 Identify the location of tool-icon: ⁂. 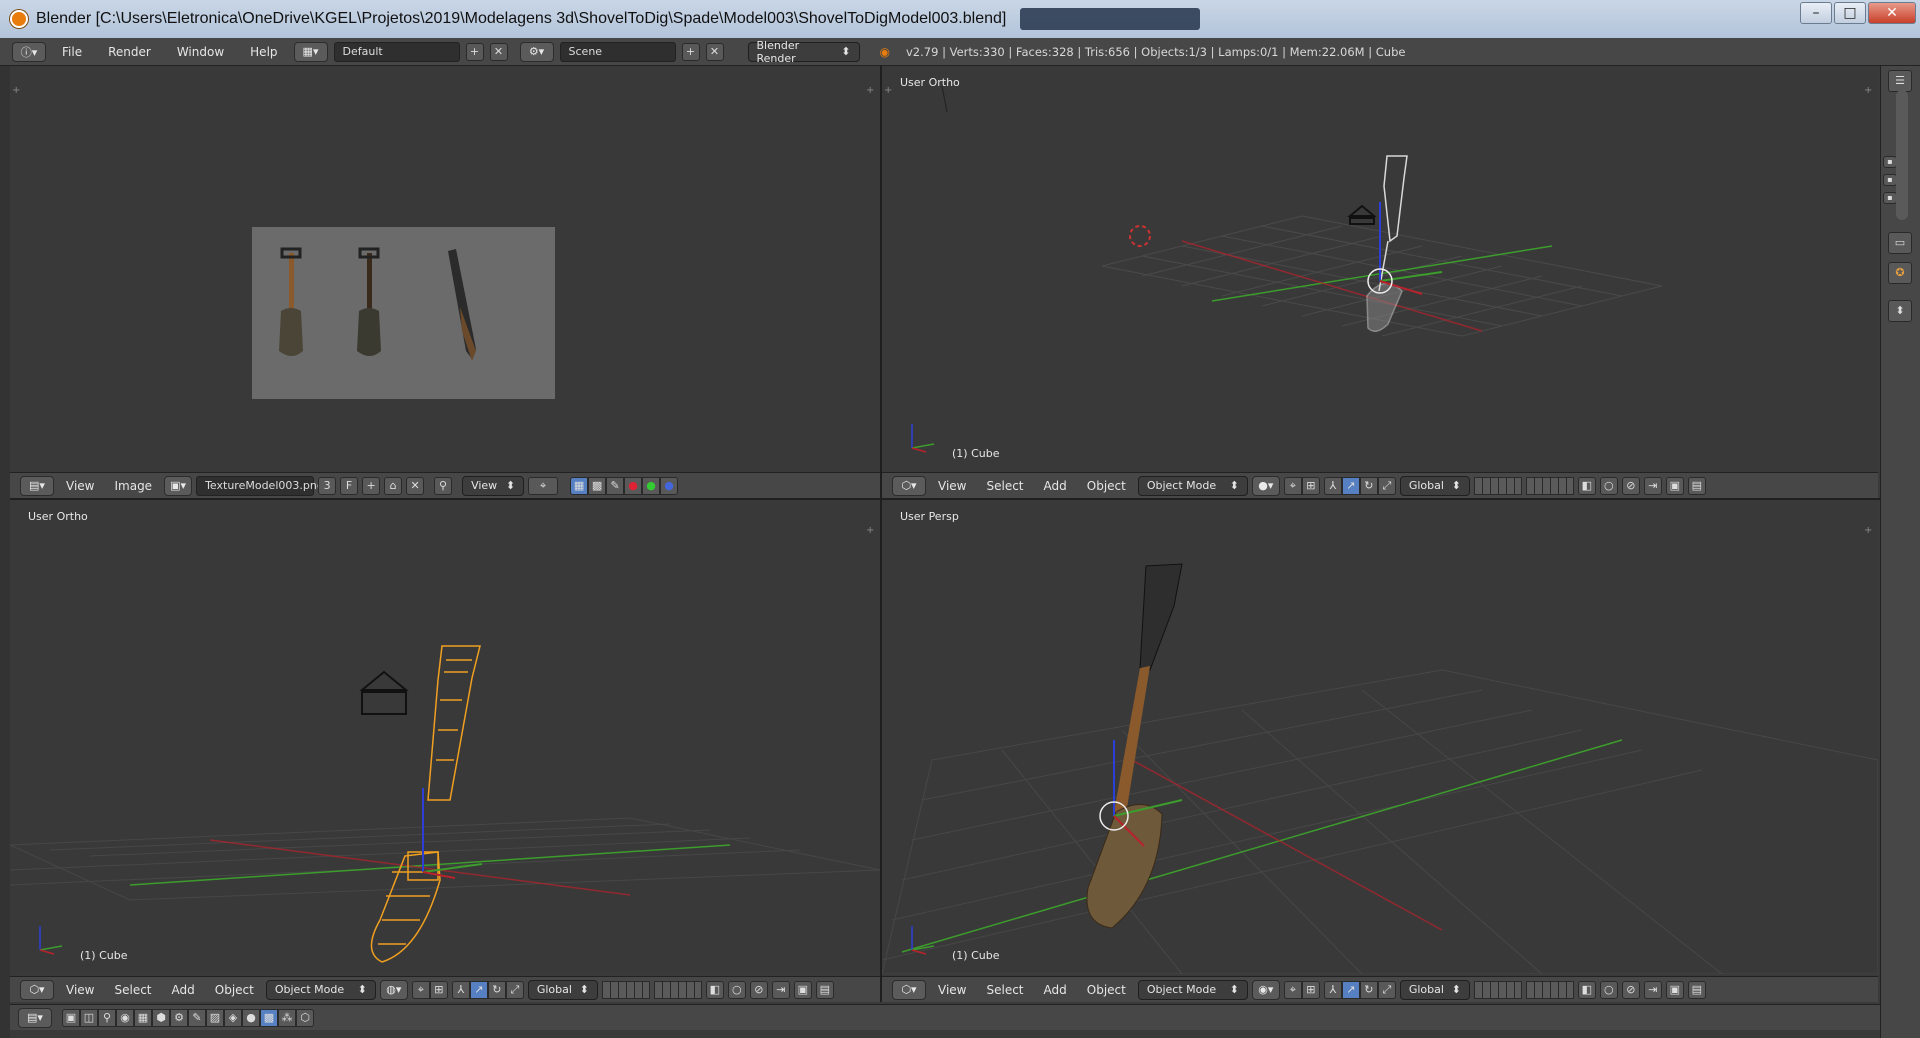
(287, 1017).